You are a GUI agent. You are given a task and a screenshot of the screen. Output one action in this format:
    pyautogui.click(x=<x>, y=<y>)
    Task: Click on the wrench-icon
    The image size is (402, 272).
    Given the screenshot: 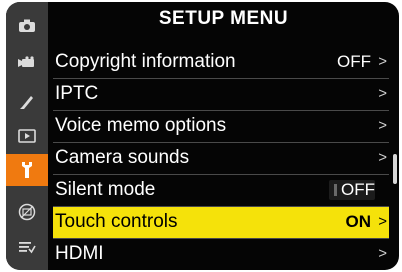 What is the action you would take?
    pyautogui.click(x=27, y=170)
    